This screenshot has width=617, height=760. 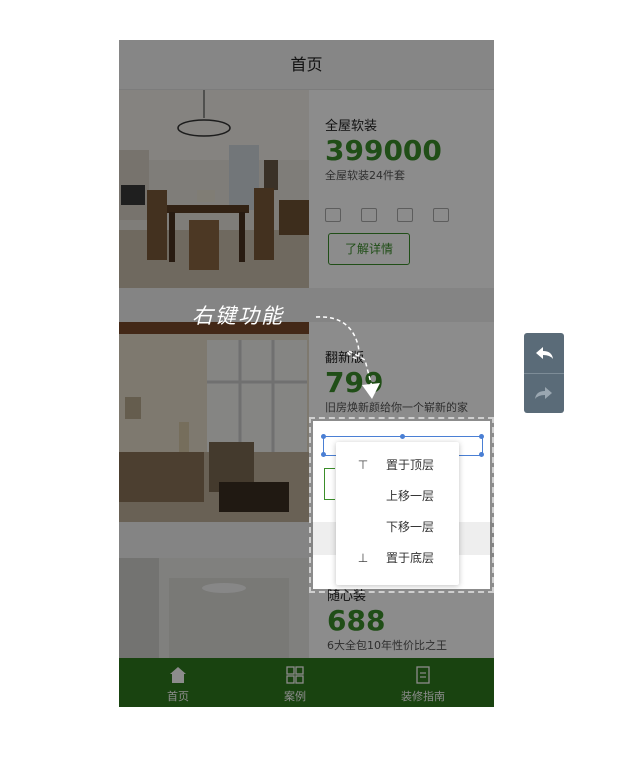 What do you see at coordinates (410, 465) in the screenshot?
I see `menu-item-label: 置于顶层` at bounding box center [410, 465].